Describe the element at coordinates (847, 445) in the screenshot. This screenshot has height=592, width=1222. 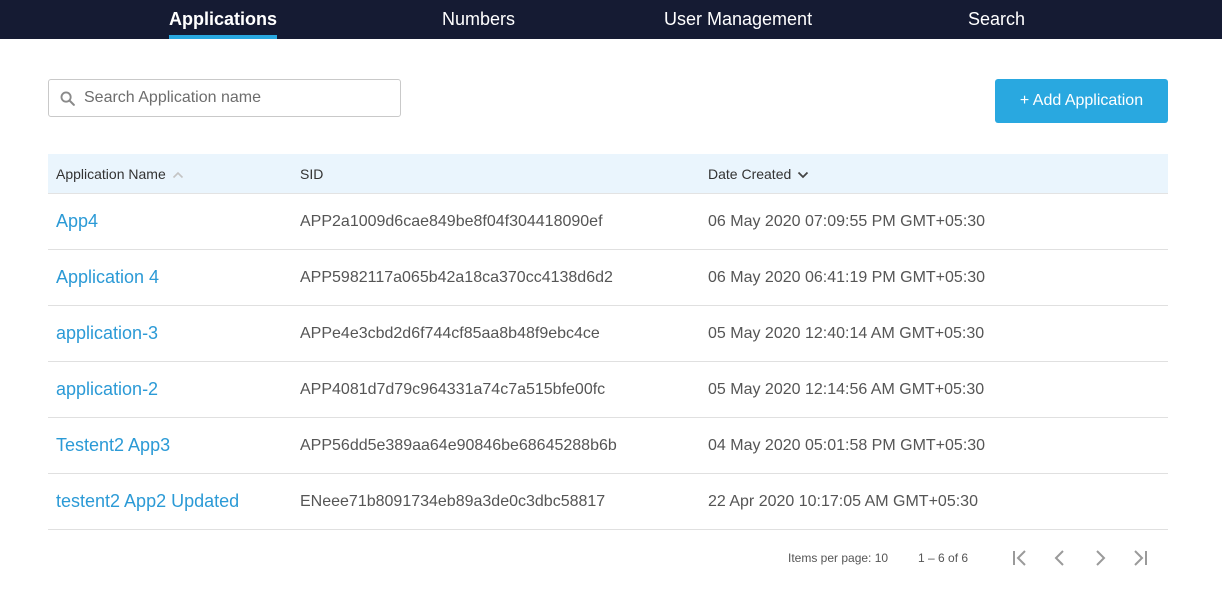
I see `date-created: 04 May 2020 05:01:58 PM GMT+05:30` at that location.